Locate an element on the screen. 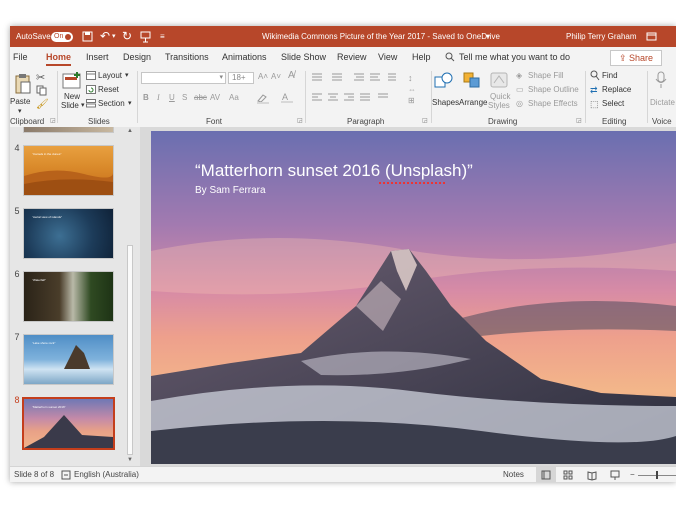  tell-me-input: Tell me what you want to do is located at coordinates (514, 57).